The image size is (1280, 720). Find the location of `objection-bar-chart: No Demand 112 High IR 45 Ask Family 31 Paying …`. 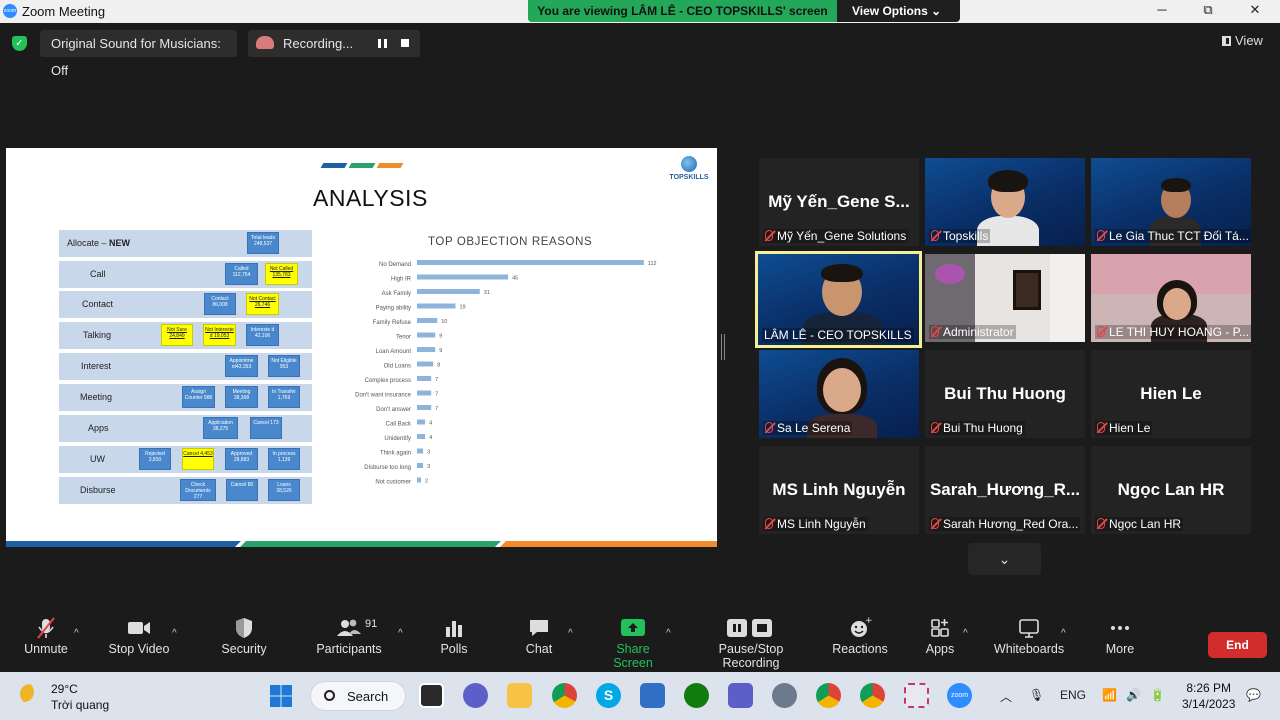

objection-bar-chart: No Demand 112 High IR 45 Ask Family 31 Paying … is located at coordinates (506, 373).